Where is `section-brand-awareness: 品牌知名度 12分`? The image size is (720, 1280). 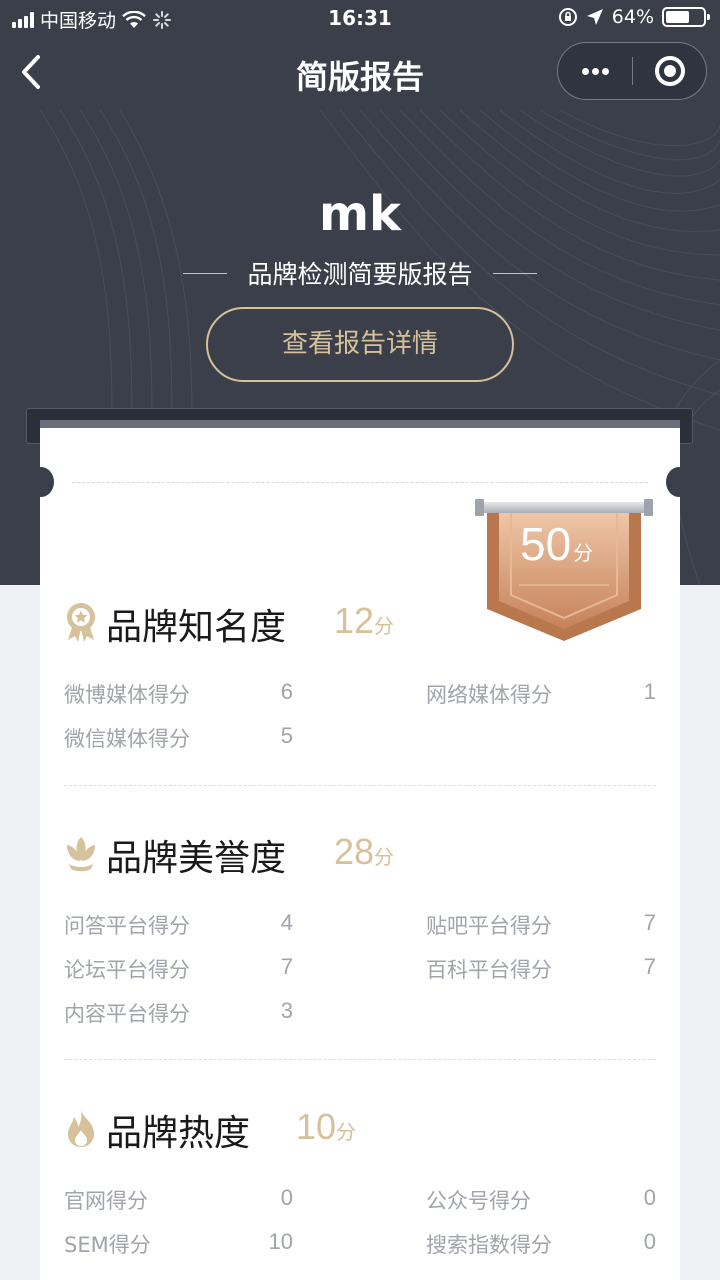 section-brand-awareness: 品牌知名度 12分 is located at coordinates (361, 623).